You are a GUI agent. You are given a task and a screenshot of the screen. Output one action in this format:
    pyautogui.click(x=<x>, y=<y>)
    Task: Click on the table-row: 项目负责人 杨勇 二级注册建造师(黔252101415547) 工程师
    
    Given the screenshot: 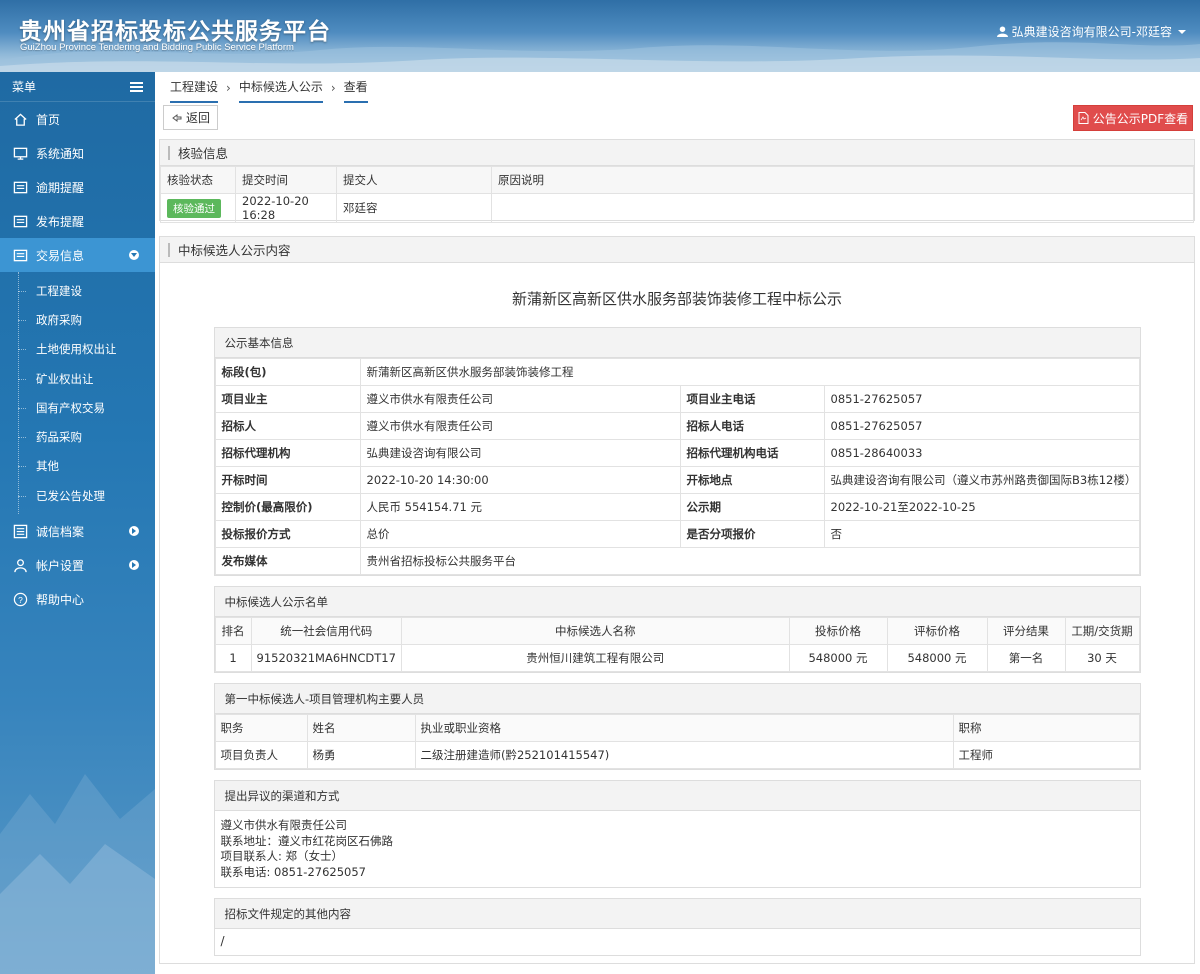 What is the action you would take?
    pyautogui.click(x=677, y=755)
    